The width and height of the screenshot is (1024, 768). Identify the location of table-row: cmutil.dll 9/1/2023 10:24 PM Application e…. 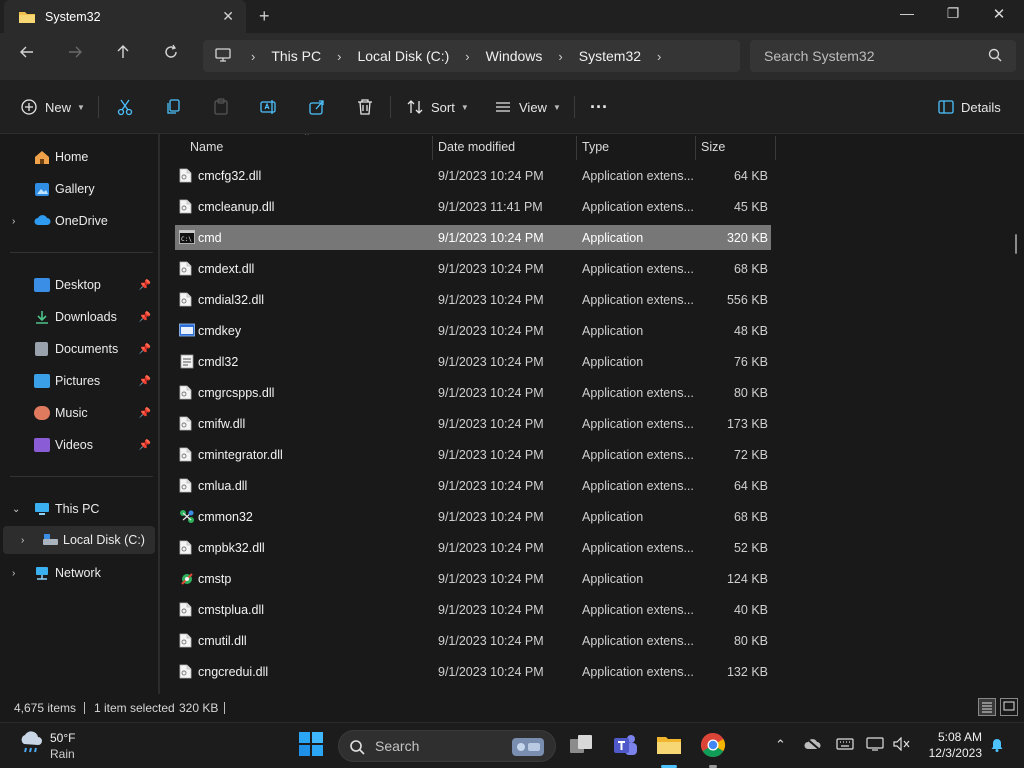
(473, 640).